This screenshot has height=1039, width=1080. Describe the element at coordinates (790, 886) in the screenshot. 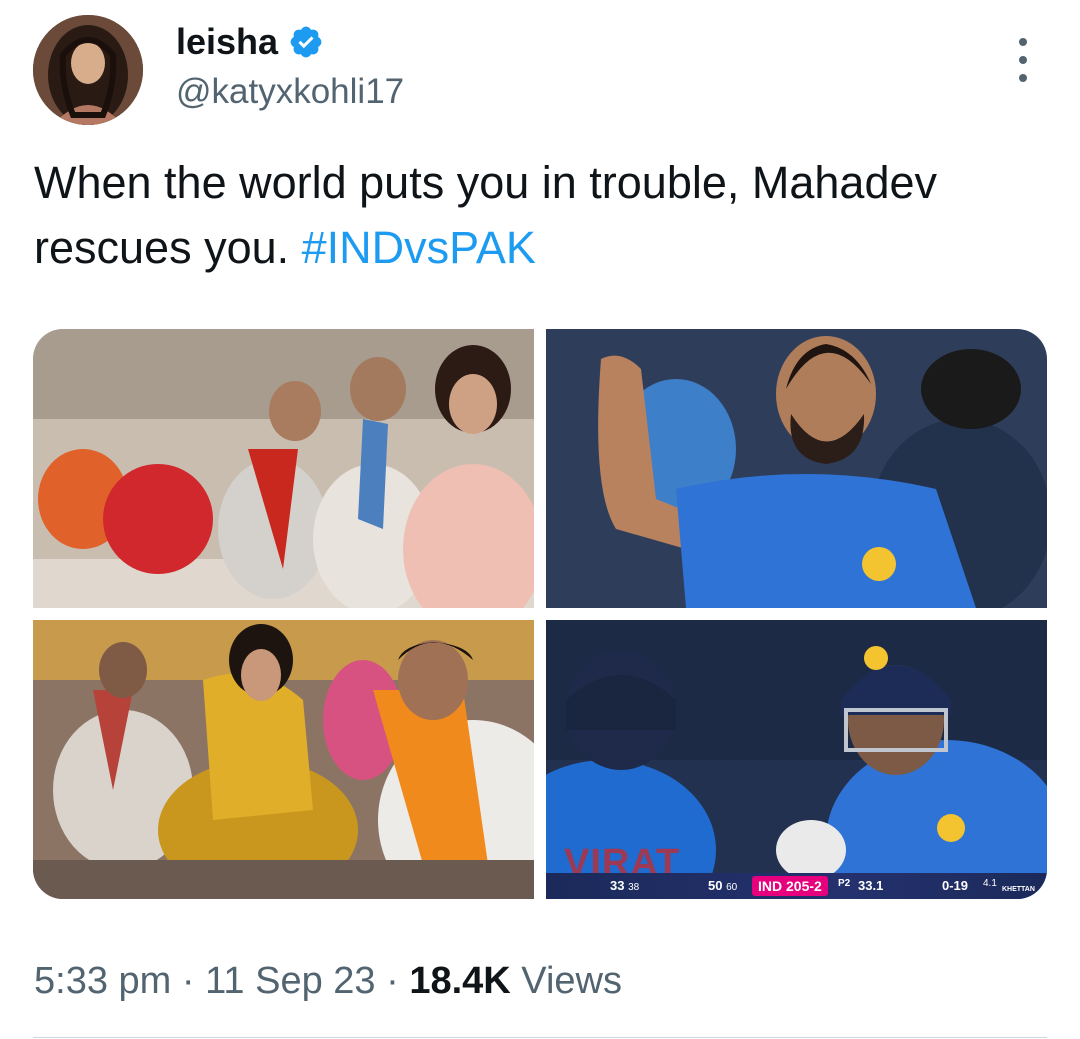

I see `team-score: IND 205-2` at that location.